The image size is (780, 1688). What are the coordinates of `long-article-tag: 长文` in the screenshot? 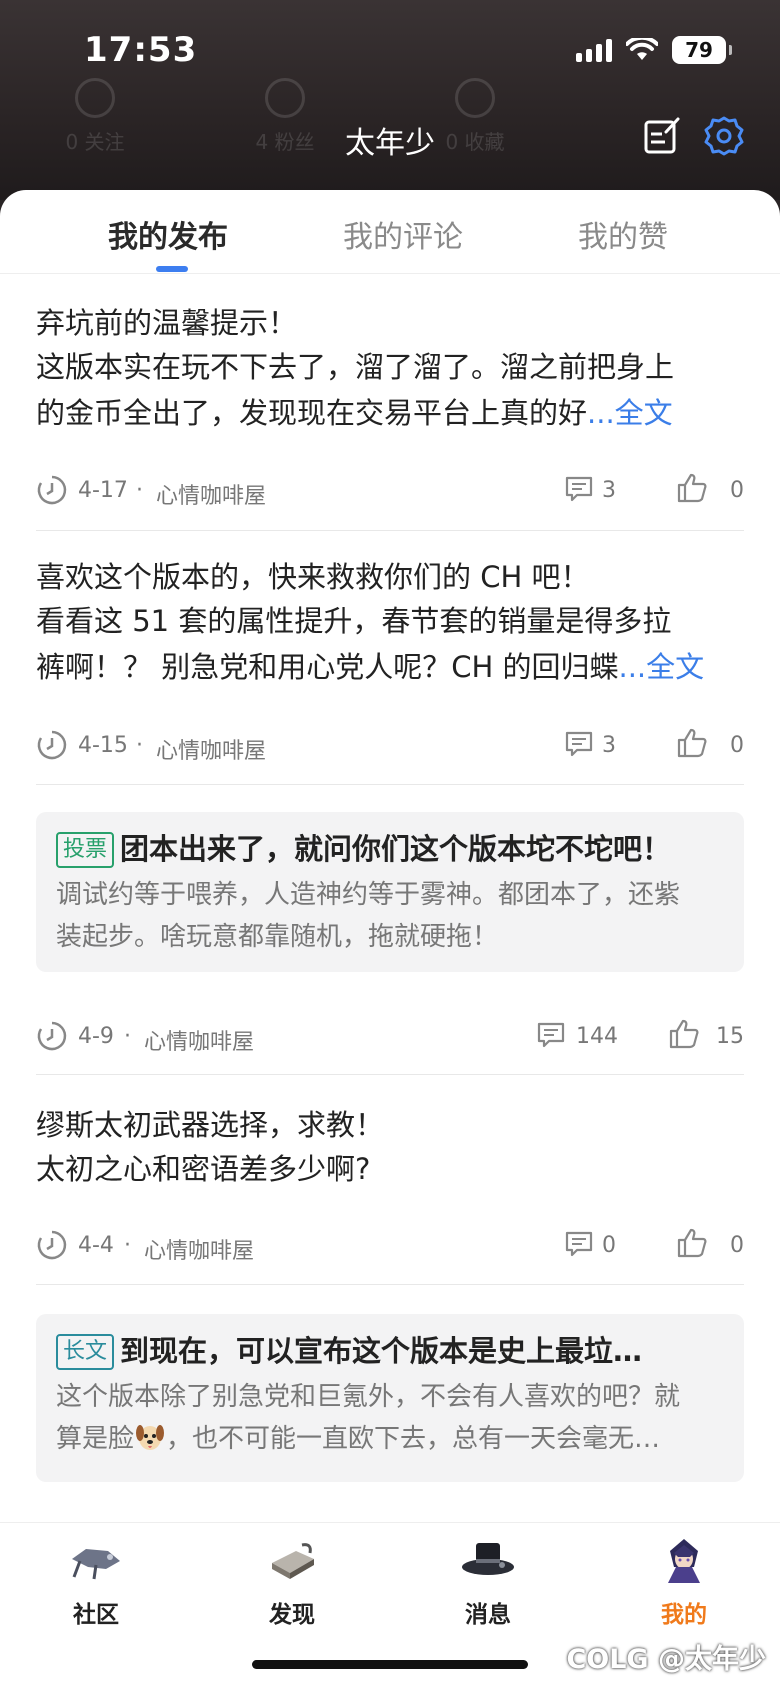 It's located at (85, 1352).